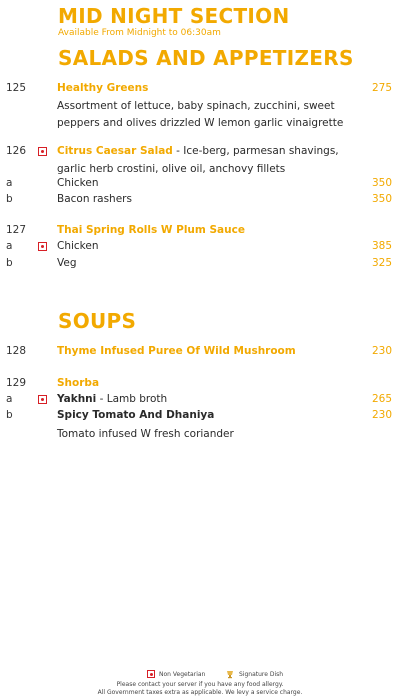 The width and height of the screenshot is (400, 700). What do you see at coordinates (255, 151) in the screenshot?
I see `item-description: - Ice-berg, parmesan shavings,` at bounding box center [255, 151].